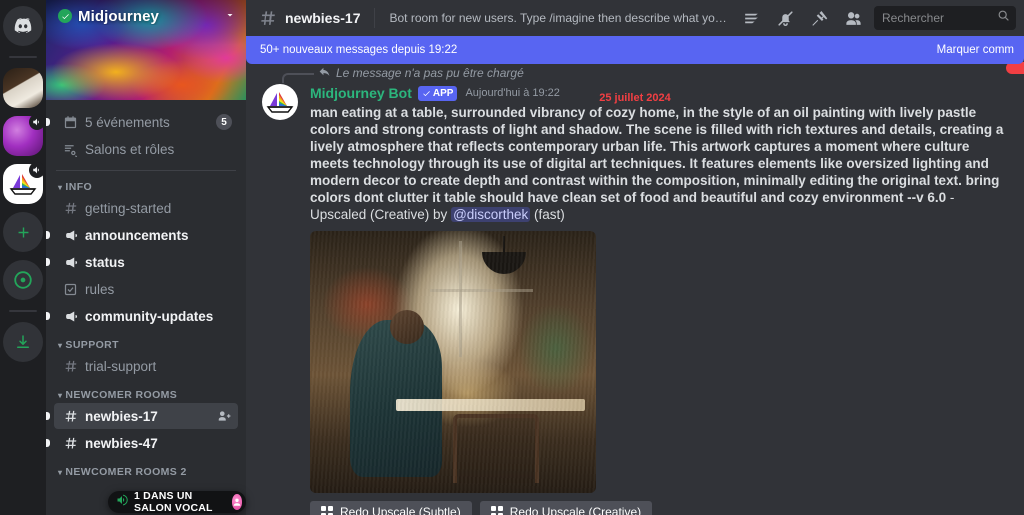 The image size is (1024, 515). Describe the element at coordinates (137, 235) in the screenshot. I see `sidebar-item-announcements-label: announcements` at that location.